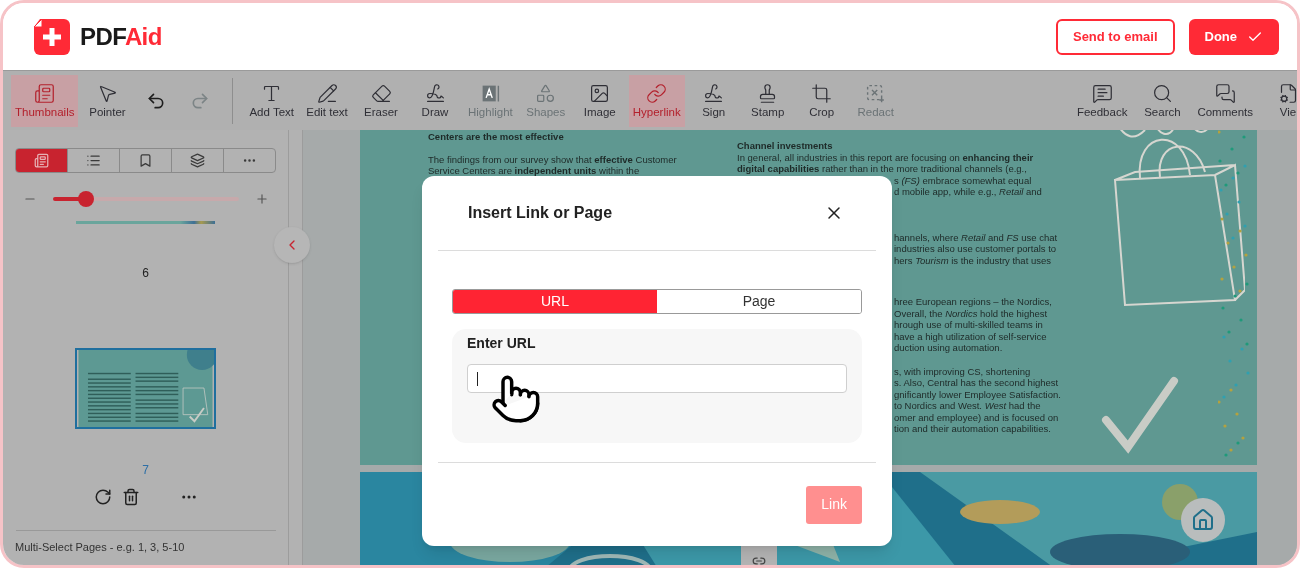  I want to click on crop-icon, so click(822, 93).